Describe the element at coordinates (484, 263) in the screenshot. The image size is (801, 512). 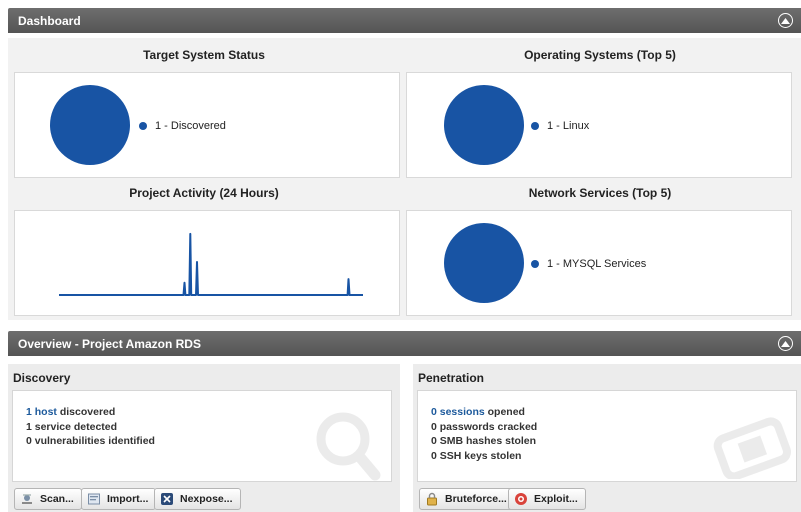
I see `pie-slice-mysql` at that location.